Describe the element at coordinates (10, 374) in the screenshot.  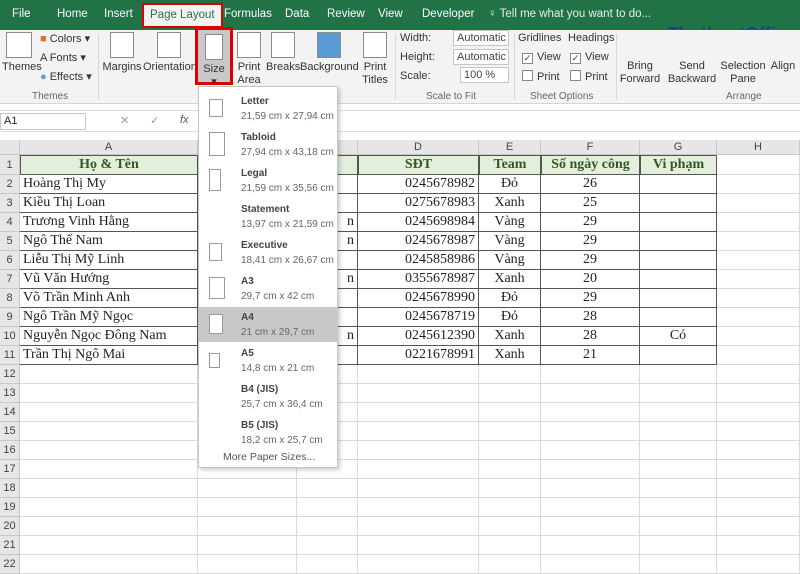
I see `row-header: 12` at that location.